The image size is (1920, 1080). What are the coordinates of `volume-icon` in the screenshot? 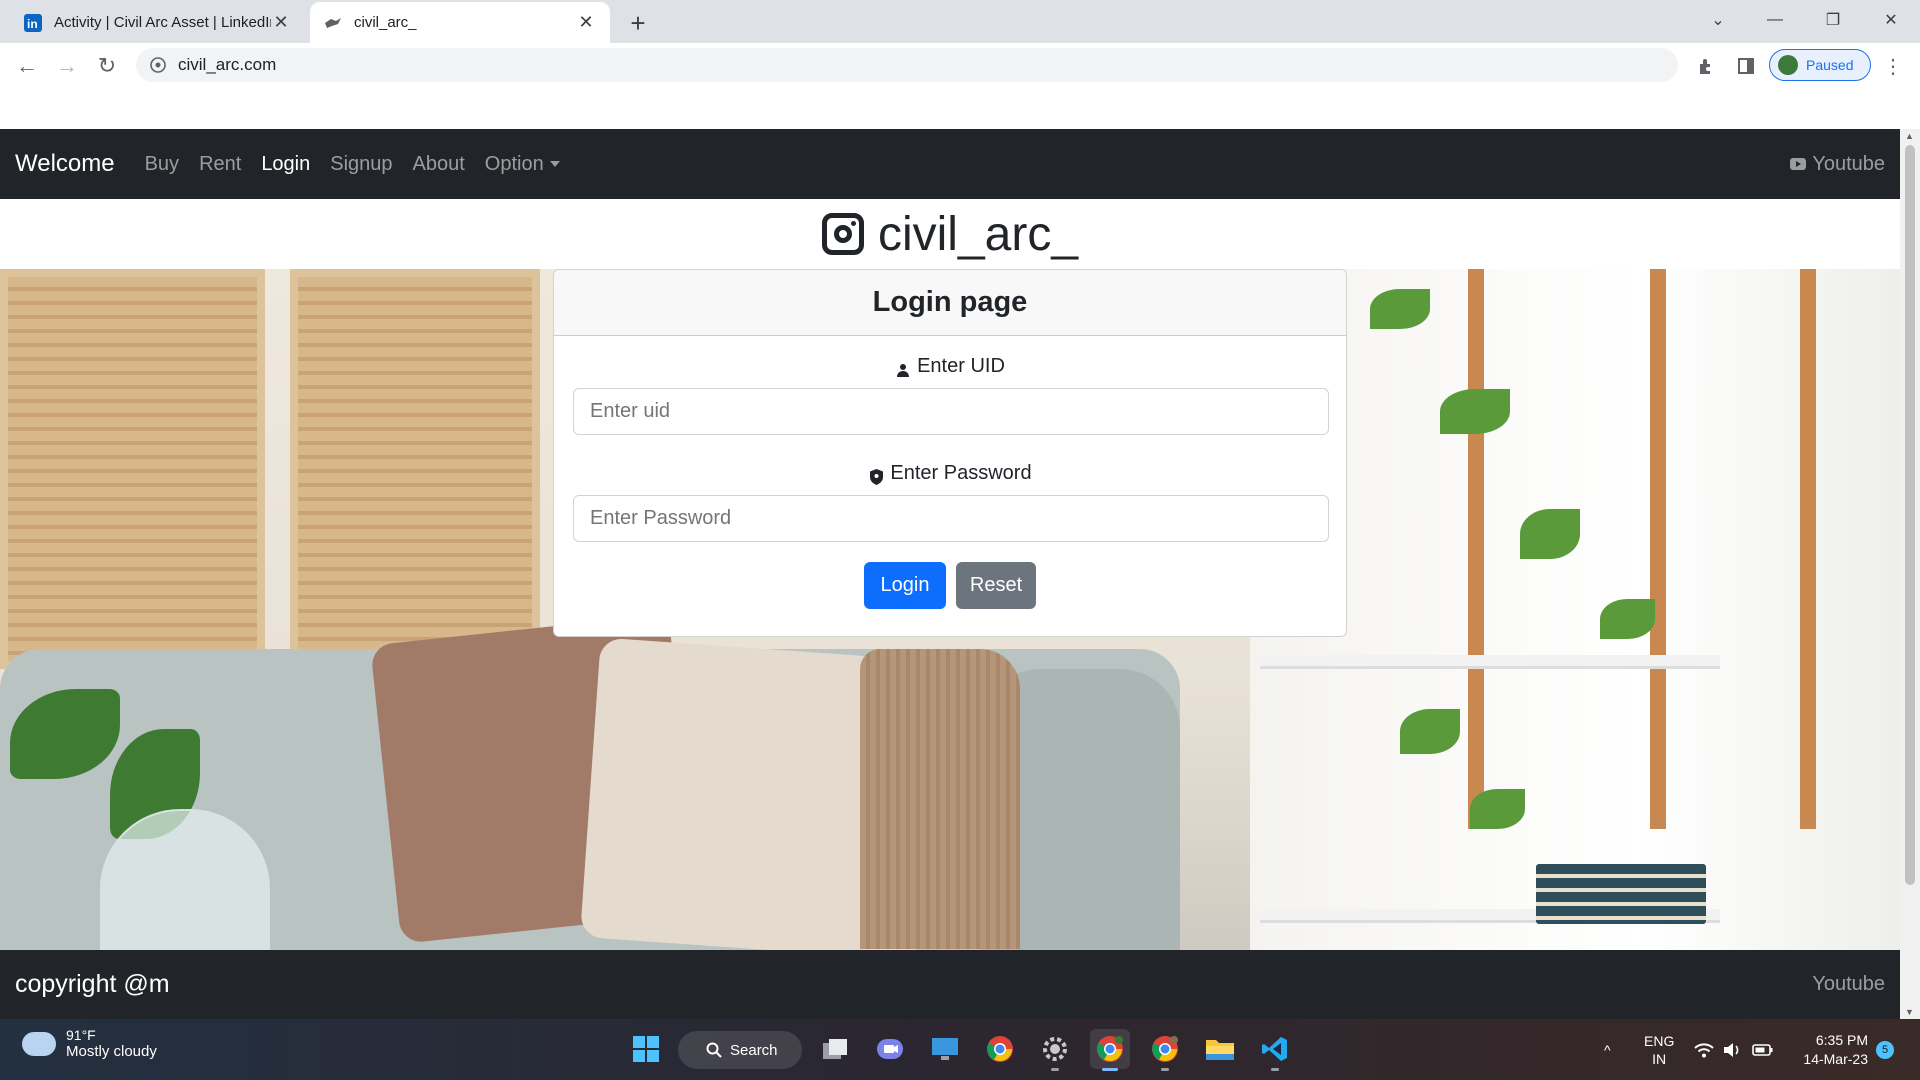 It's located at (1732, 1049).